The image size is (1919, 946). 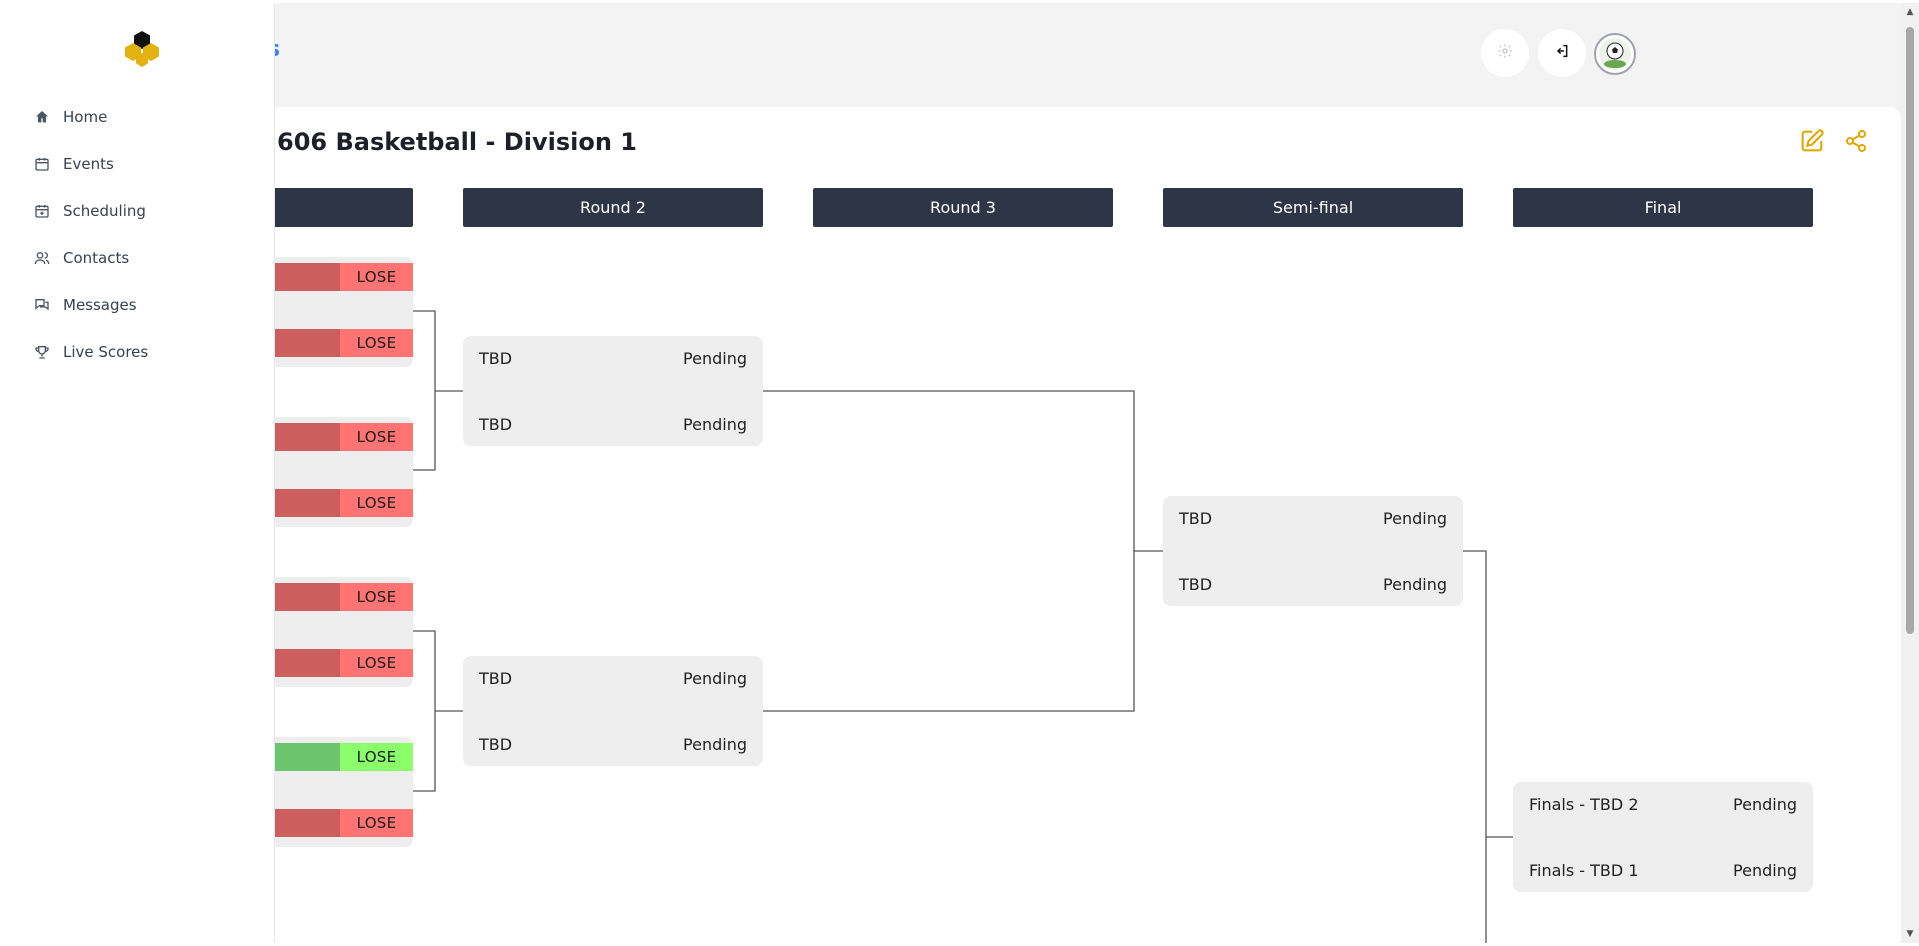 I want to click on round-header-2: Round 2, so click(x=613, y=207).